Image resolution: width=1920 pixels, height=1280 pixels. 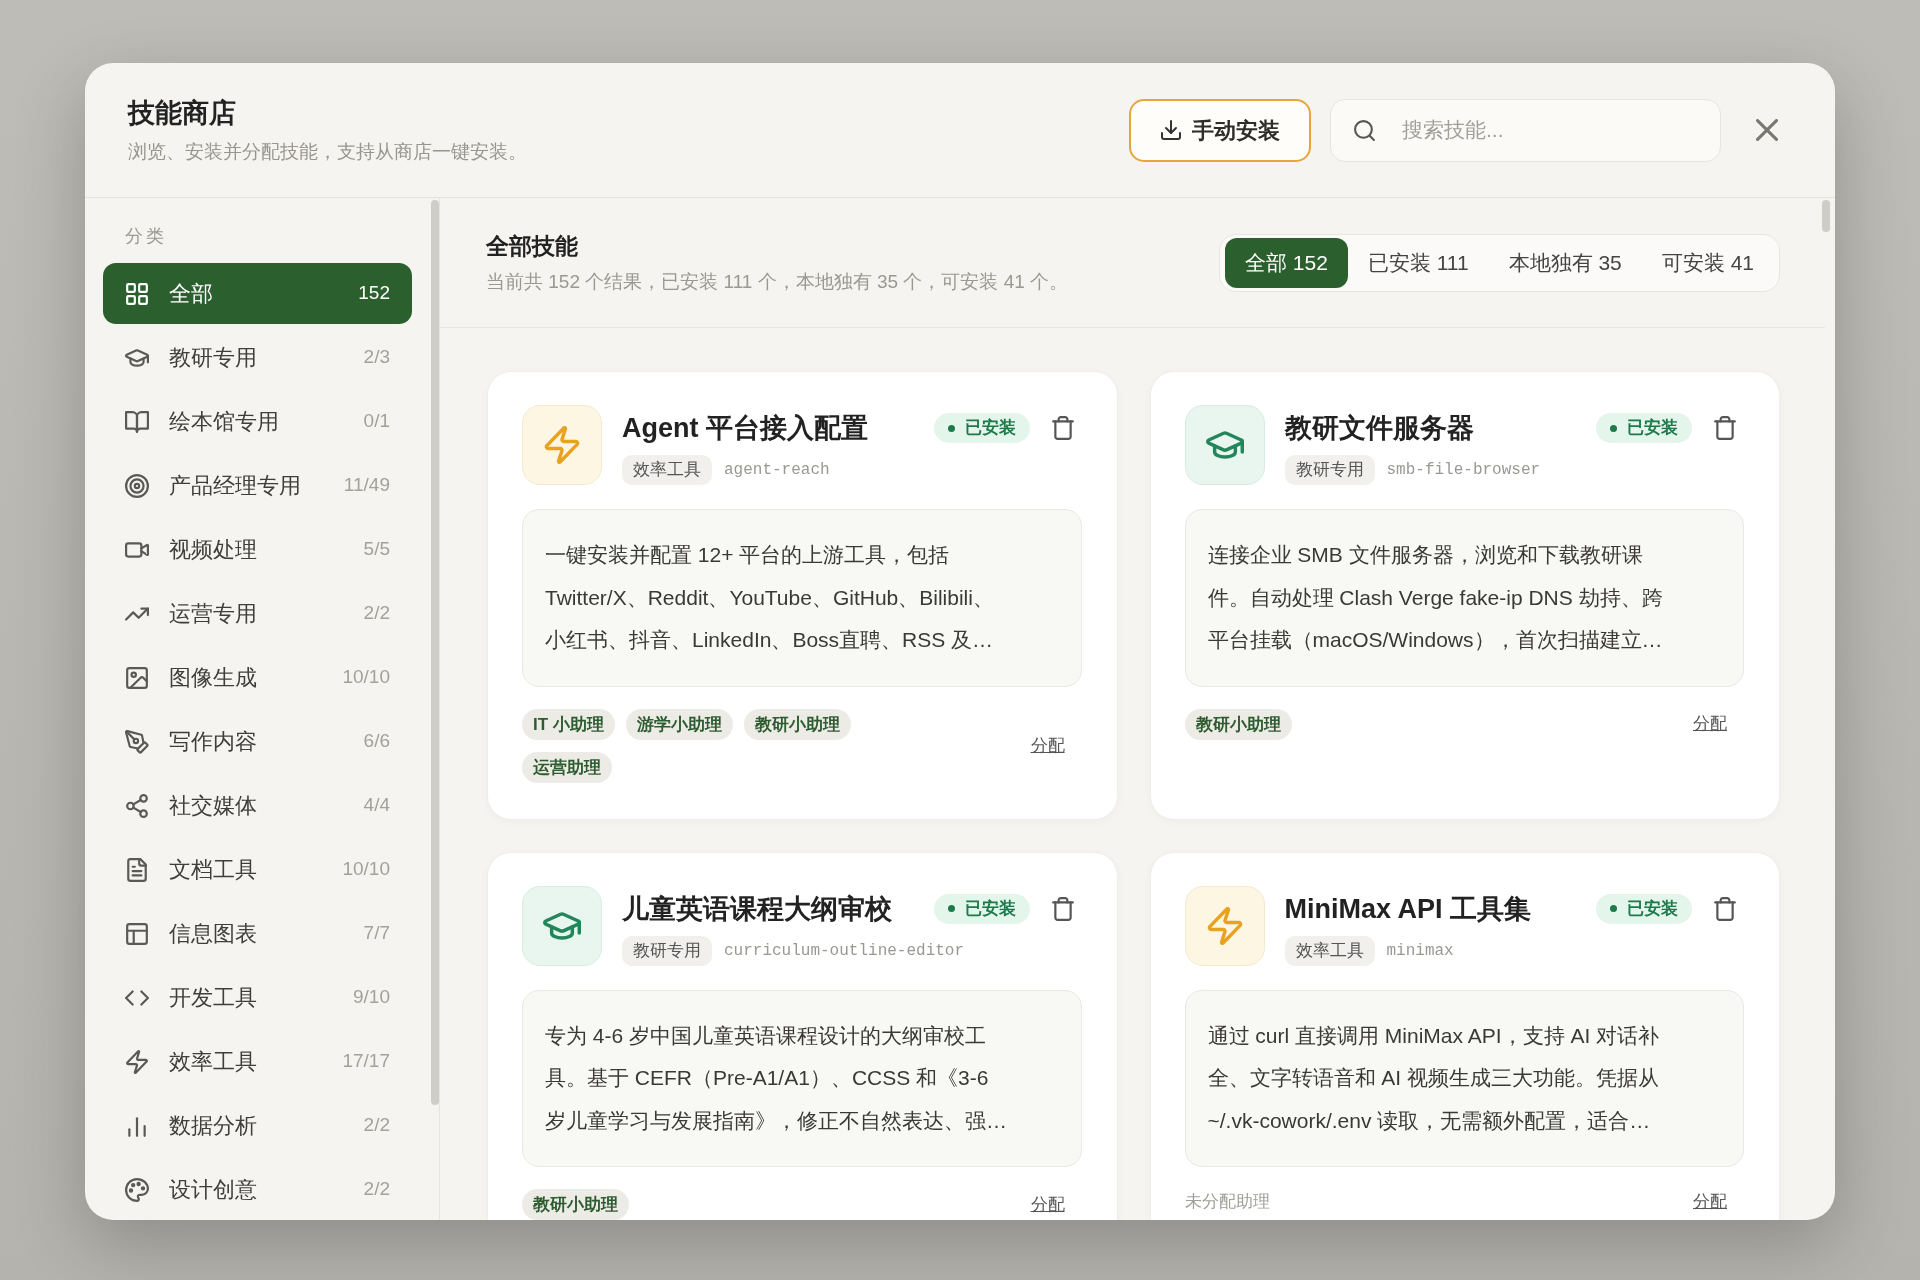 I want to click on item-count: 5/5, so click(x=376, y=549).